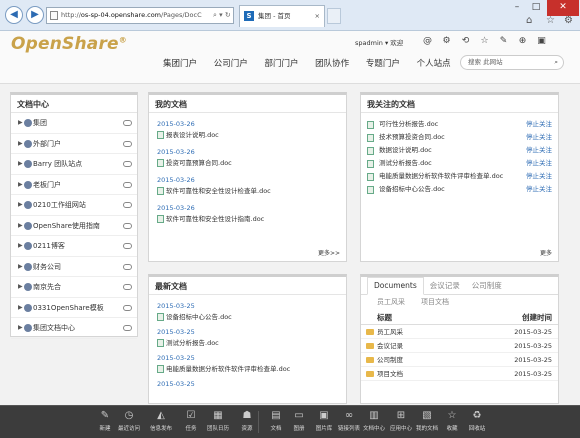  What do you see at coordinates (459, 346) in the screenshot?
I see `library-row: 会议记录 2015-03-25` at bounding box center [459, 346].